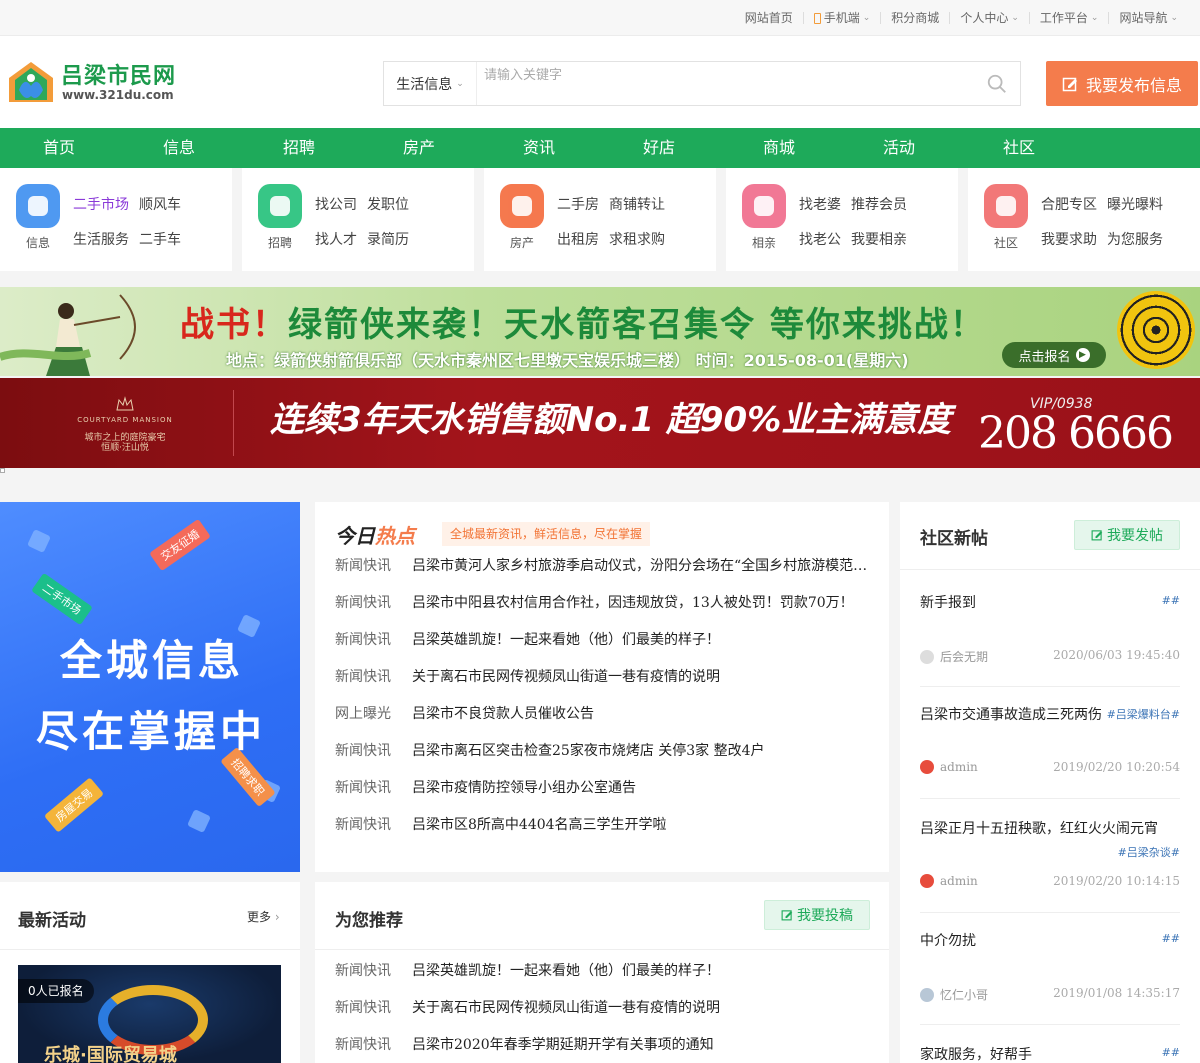 This screenshot has height=1063, width=1200. I want to click on category-link: 二手房, so click(578, 204).